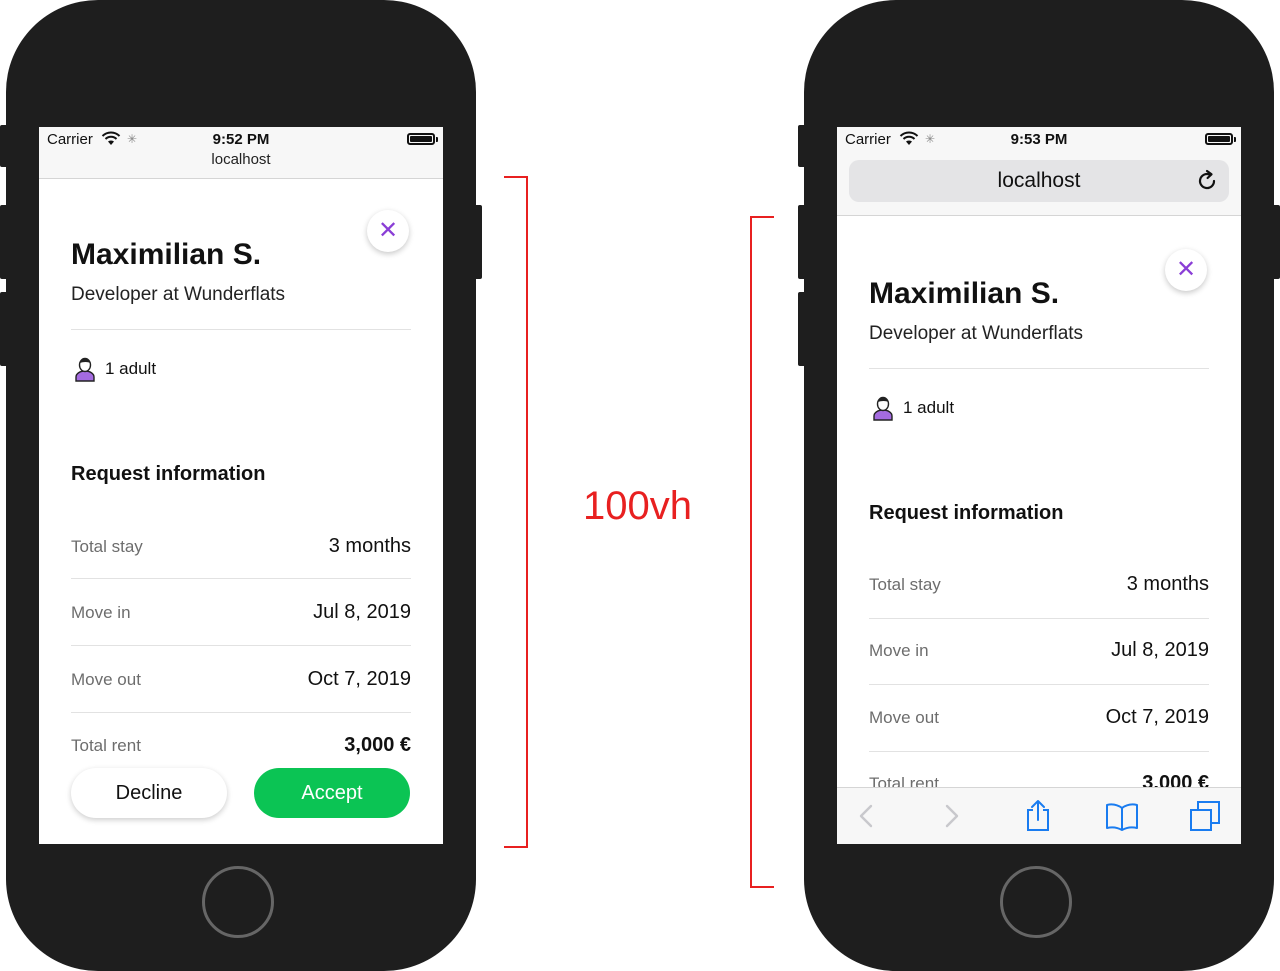 The image size is (1280, 971). I want to click on status-bar: Carrier ✳ 9:52 PM, so click(241, 140).